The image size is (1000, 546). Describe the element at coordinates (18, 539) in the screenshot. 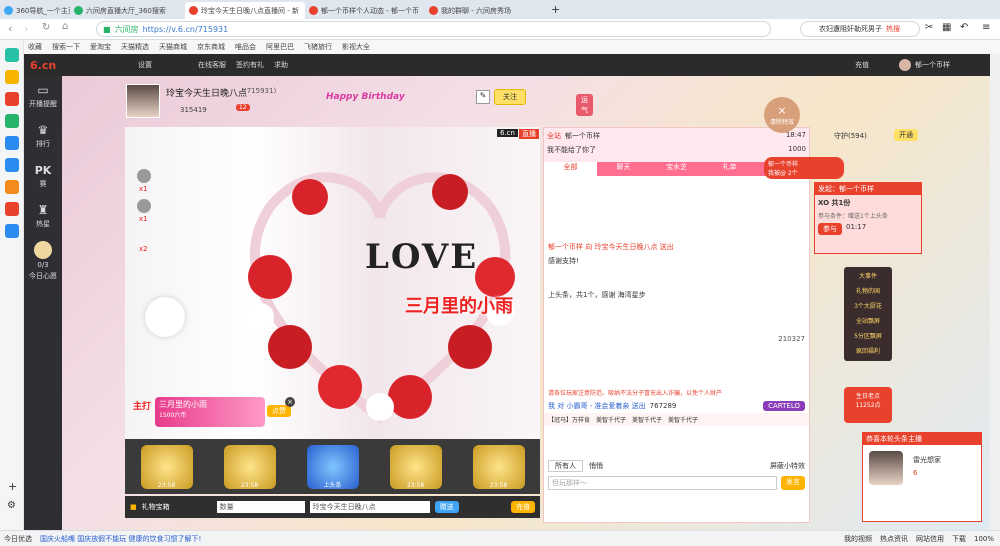

I see `footer-item: 今日优选` at that location.